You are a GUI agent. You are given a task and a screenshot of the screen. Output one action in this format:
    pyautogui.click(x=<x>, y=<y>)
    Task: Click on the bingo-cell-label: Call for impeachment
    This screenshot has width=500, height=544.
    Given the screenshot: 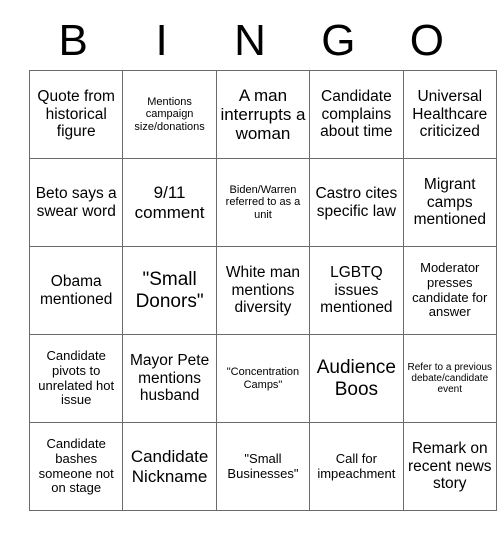 What is the action you would take?
    pyautogui.click(x=356, y=465)
    